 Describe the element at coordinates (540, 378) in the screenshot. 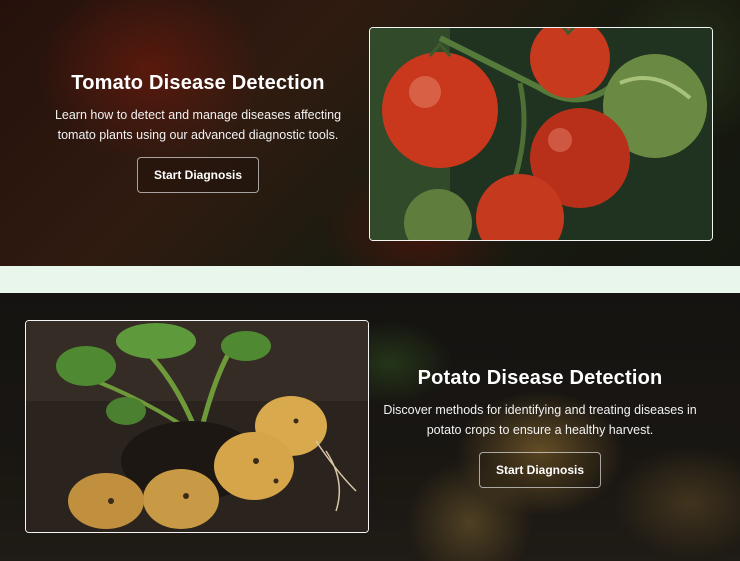

I see `potato-title: Potato Disease Detection` at that location.